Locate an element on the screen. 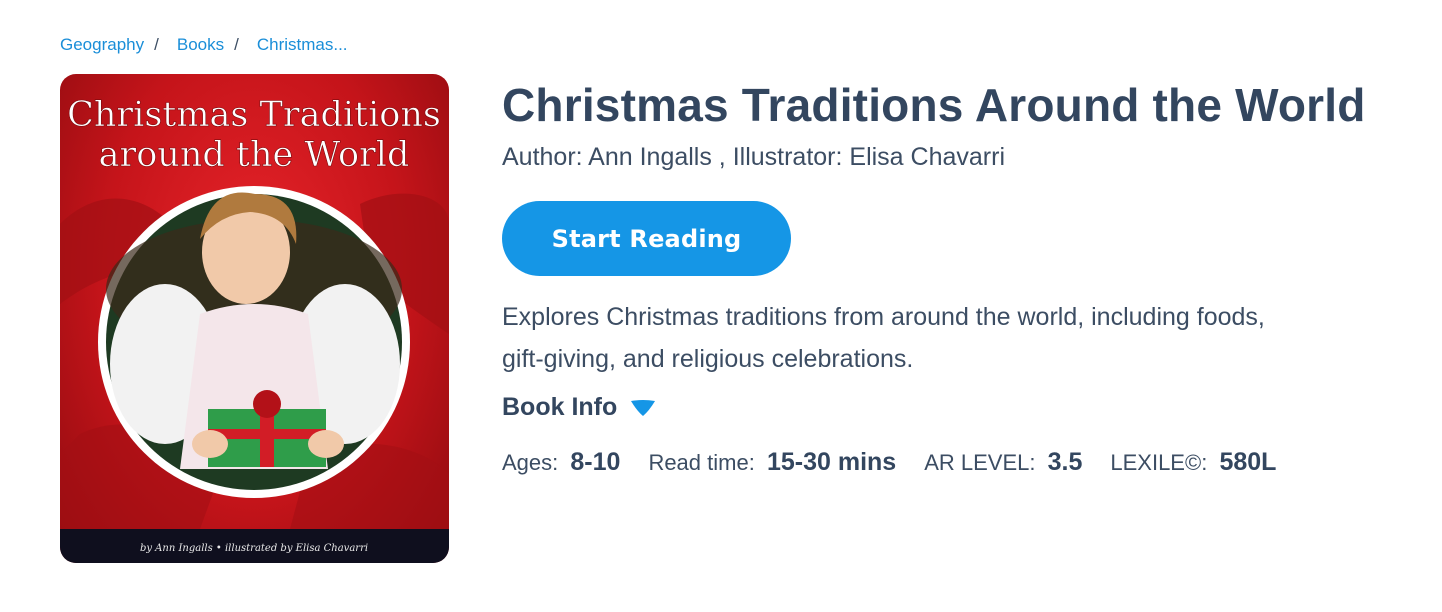 This screenshot has height=612, width=1442. meta-ages: Ages: 8-10 is located at coordinates (561, 462).